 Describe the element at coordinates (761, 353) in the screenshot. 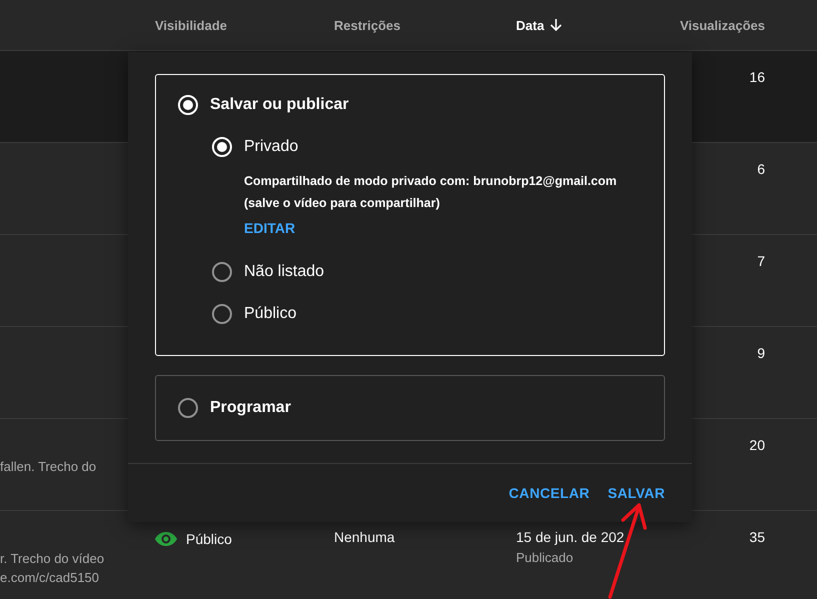

I see `views-cell: 9` at that location.